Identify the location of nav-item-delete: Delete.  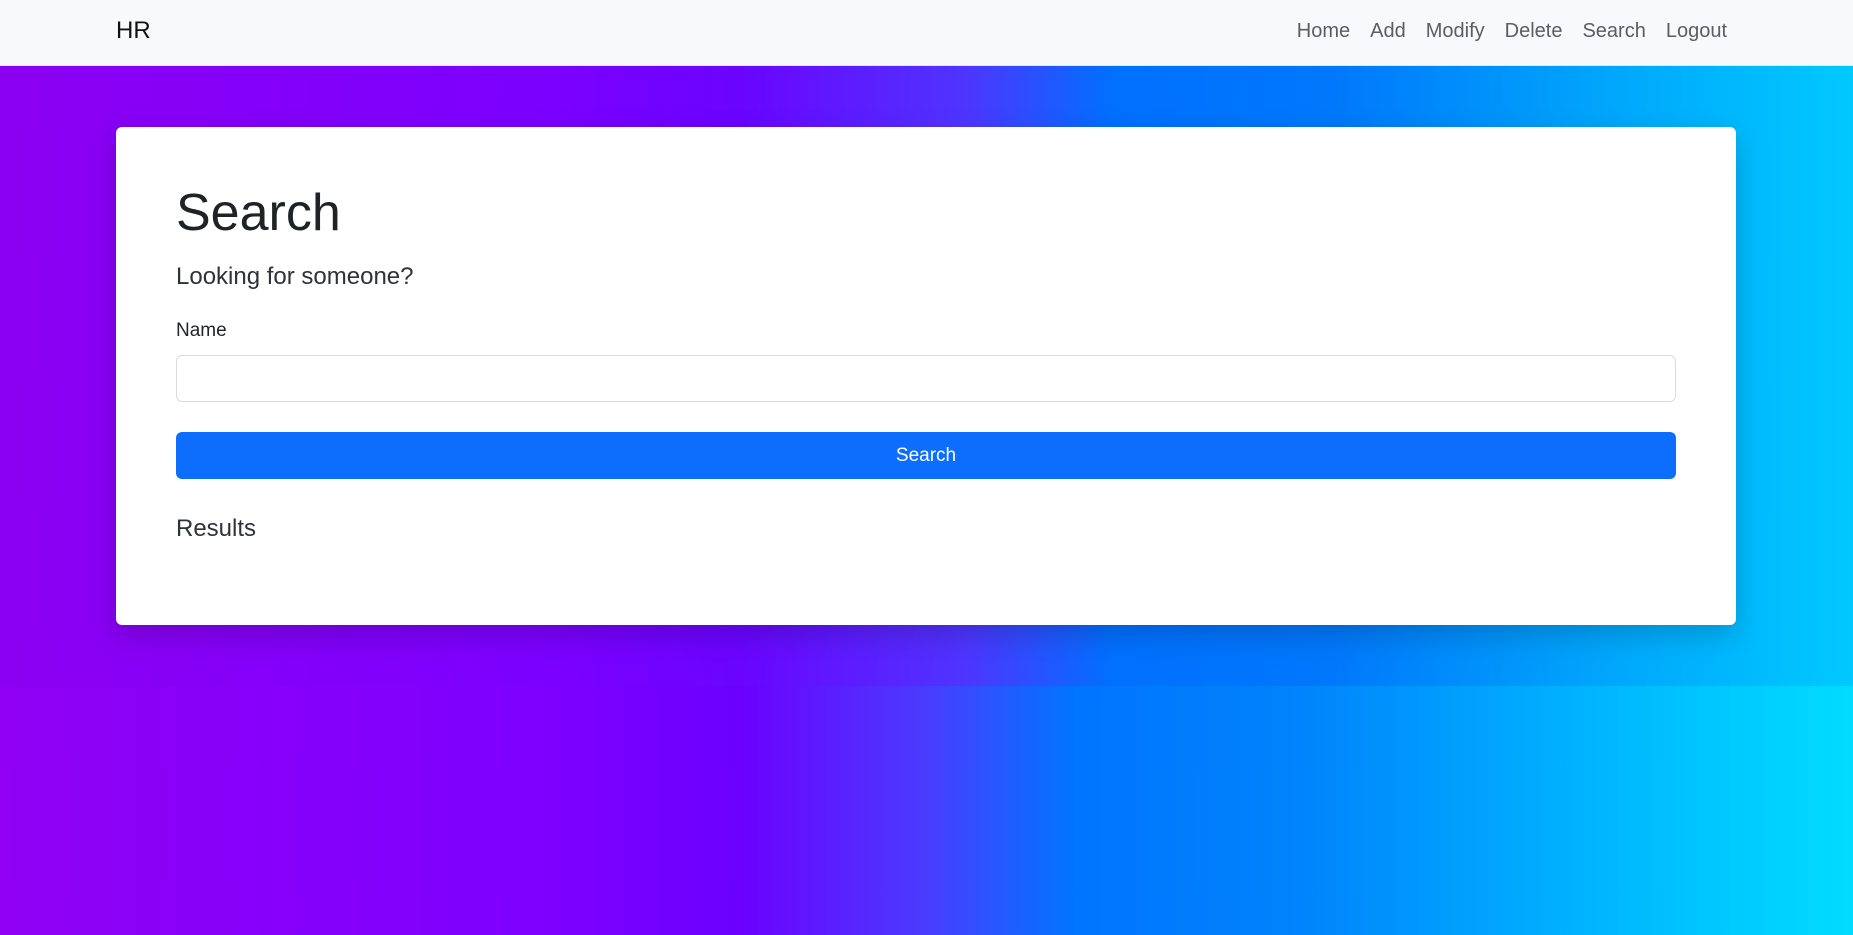
(1534, 31).